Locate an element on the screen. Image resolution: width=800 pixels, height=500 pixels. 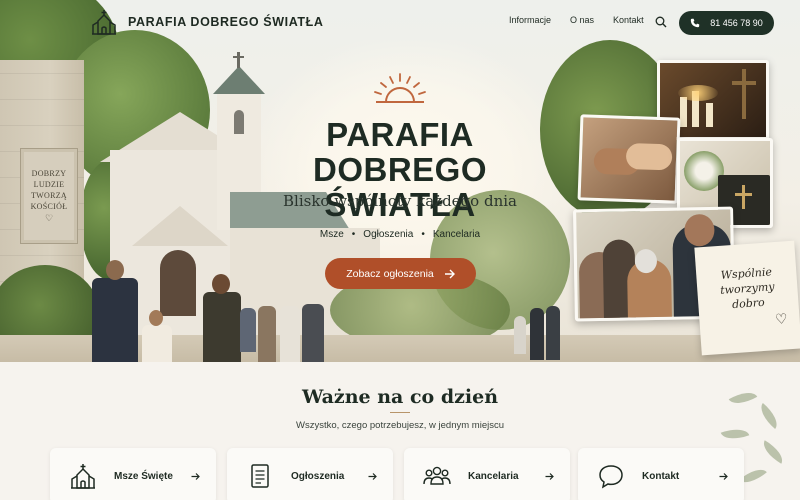
card-msze-swiete: Msze Święte is located at coordinates (133, 474).